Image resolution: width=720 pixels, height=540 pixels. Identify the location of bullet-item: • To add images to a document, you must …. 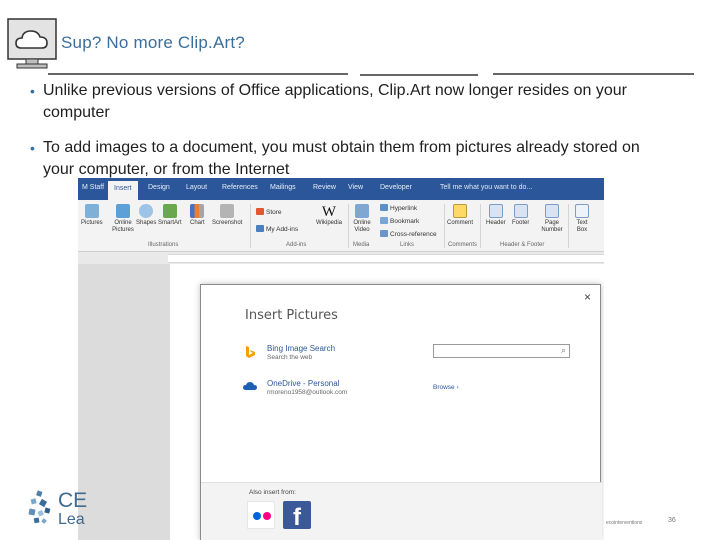
(350, 159).